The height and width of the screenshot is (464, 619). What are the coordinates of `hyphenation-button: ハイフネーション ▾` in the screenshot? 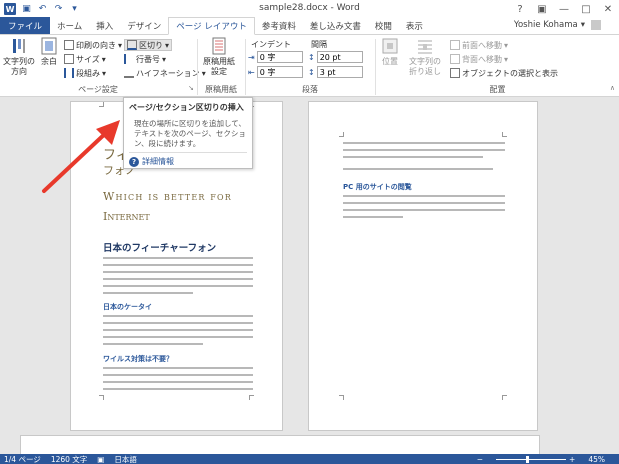 It's located at (165, 73).